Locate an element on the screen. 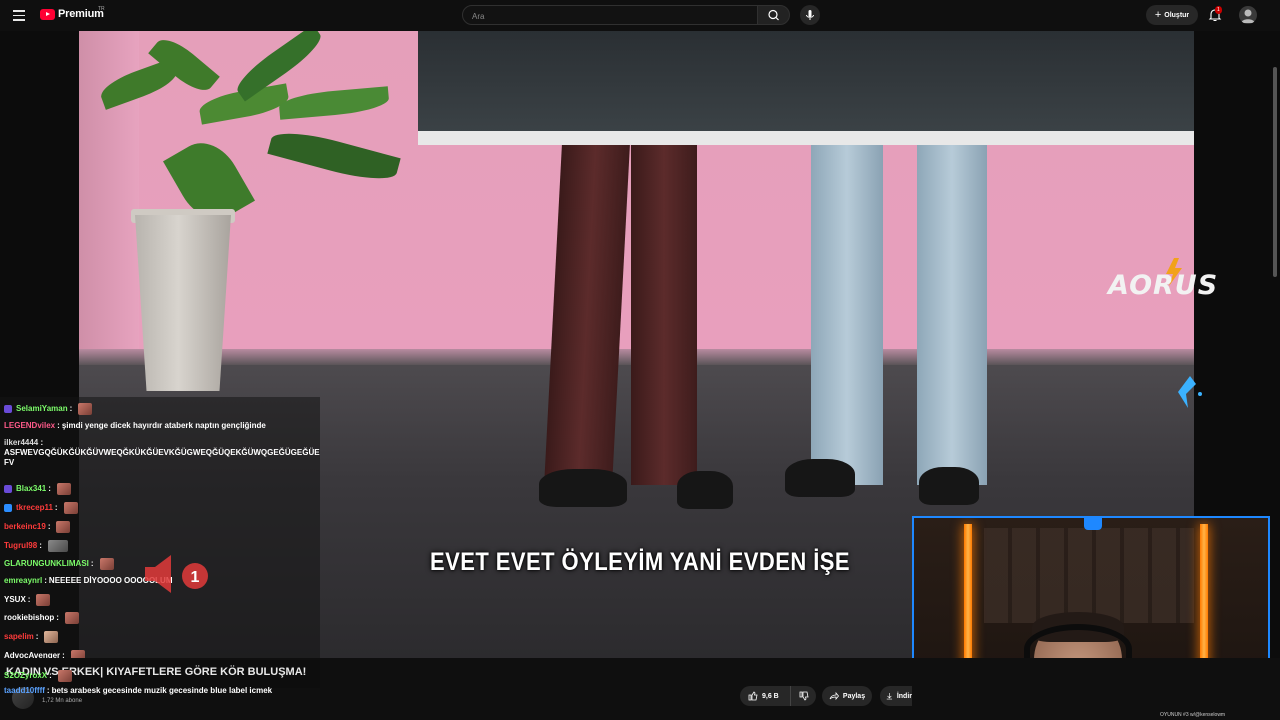 The height and width of the screenshot is (720, 1280). speaker-badge-count: 1 is located at coordinates (195, 577).